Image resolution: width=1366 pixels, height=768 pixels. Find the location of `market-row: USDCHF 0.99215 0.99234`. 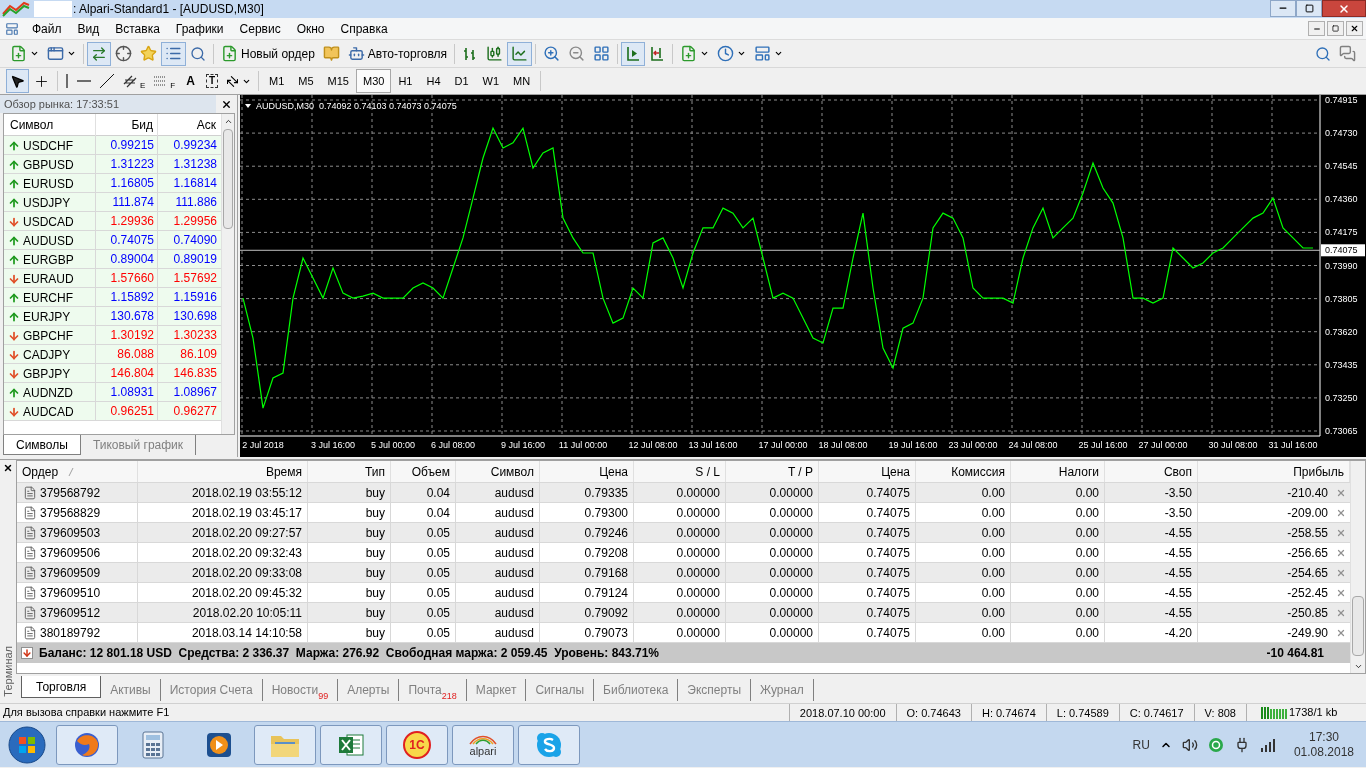

market-row: USDCHF 0.99215 0.99234 is located at coordinates (112, 145).